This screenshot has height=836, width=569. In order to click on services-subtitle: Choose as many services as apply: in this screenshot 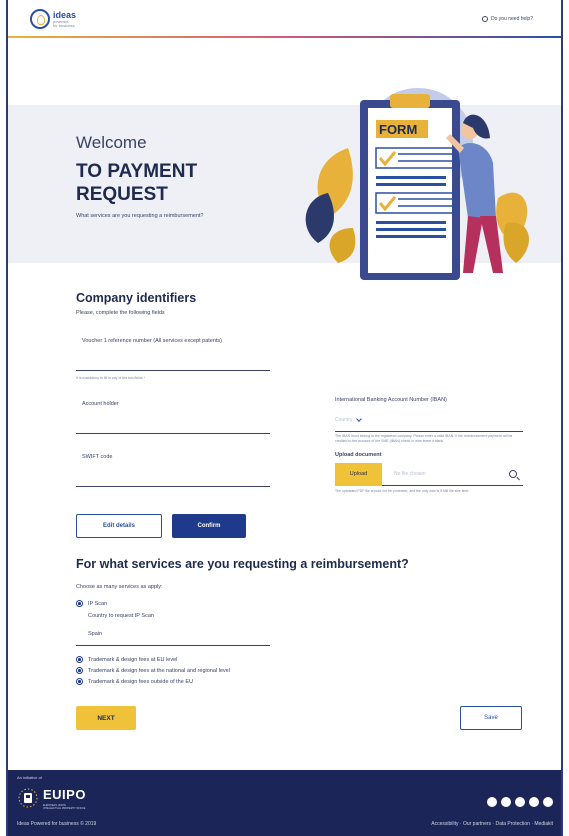, I will do `click(119, 587)`.